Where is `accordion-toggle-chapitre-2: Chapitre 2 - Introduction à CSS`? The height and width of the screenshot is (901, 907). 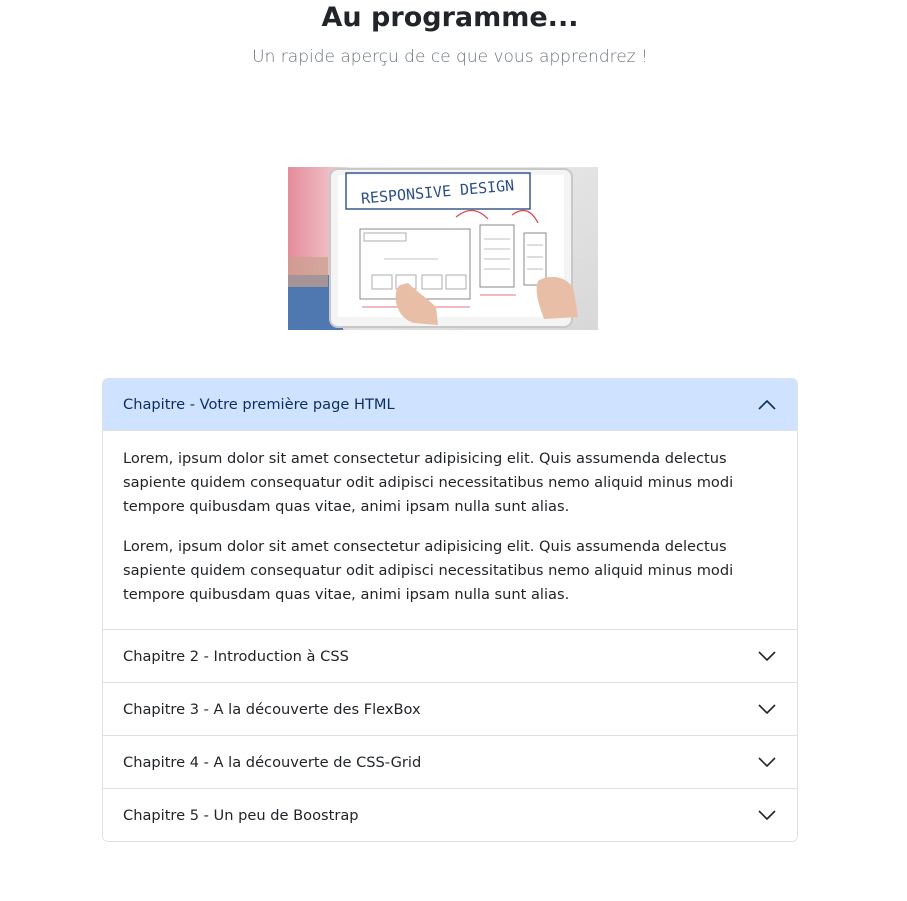 accordion-toggle-chapitre-2: Chapitre 2 - Introduction à CSS is located at coordinates (450, 656).